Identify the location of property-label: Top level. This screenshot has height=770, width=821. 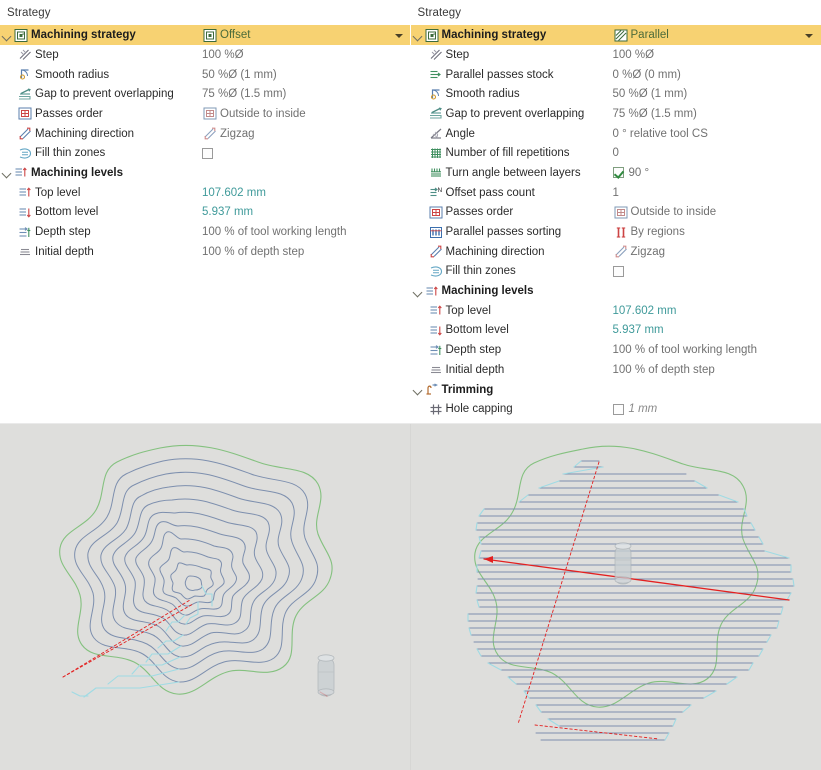
(58, 192).